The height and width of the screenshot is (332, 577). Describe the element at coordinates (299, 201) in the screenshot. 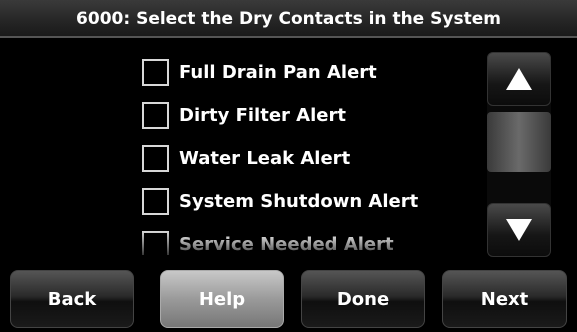

I see `list-item-label: System Shutdown Alert` at that location.